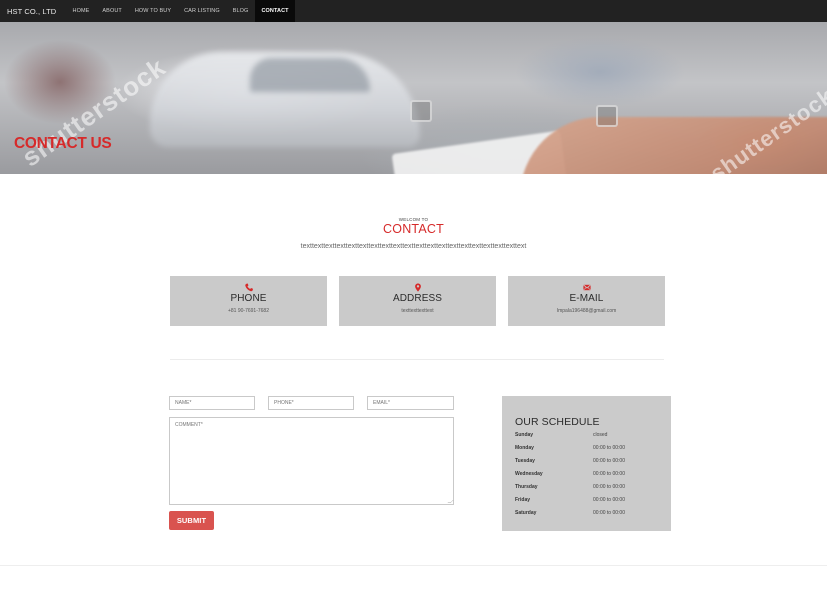  Describe the element at coordinates (417, 298) in the screenshot. I see `address-card-title: ADDRESS` at that location.